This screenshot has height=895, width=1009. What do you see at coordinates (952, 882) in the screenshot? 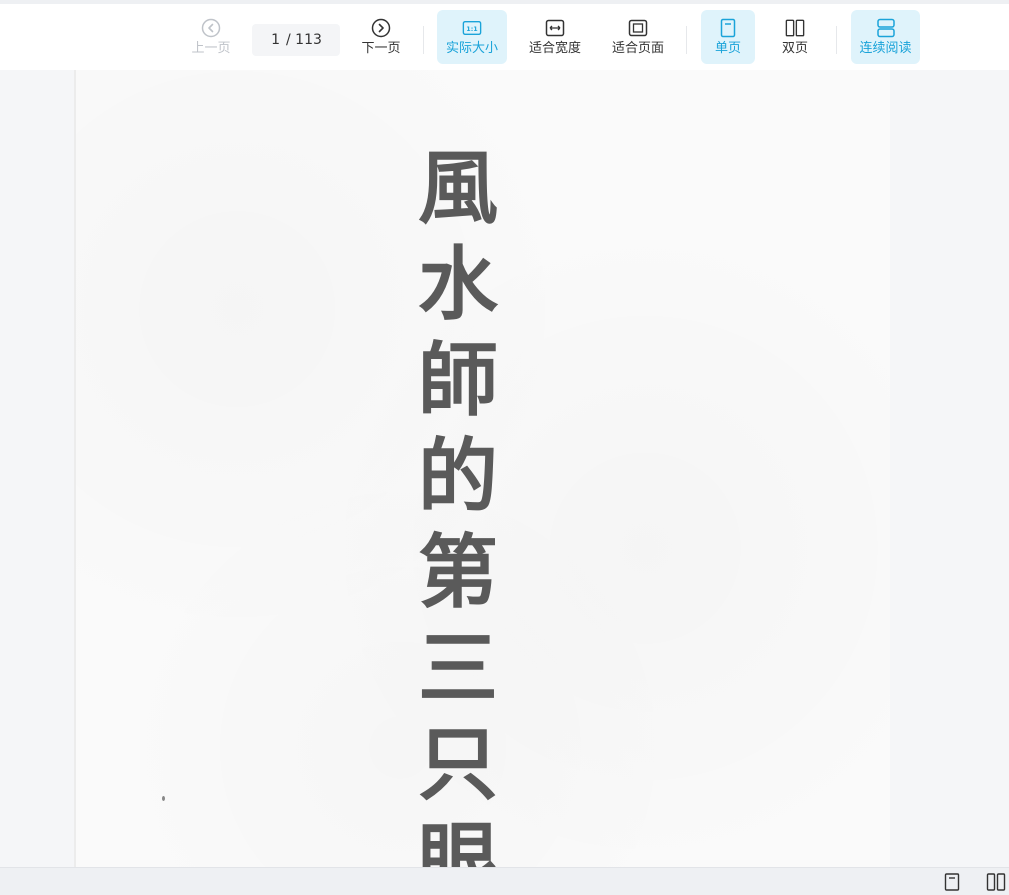
I see `single-page-view-icon` at bounding box center [952, 882].